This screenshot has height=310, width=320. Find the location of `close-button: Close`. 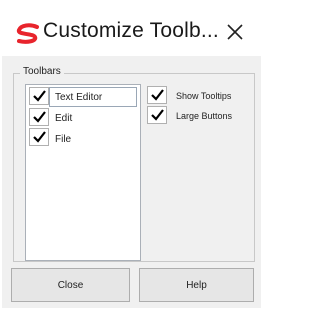

close-button: Close is located at coordinates (70, 285).